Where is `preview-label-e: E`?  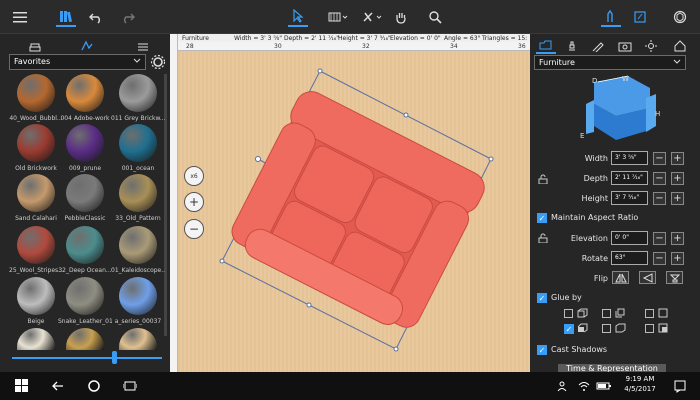
preview-label-e: E is located at coordinates (582, 136).